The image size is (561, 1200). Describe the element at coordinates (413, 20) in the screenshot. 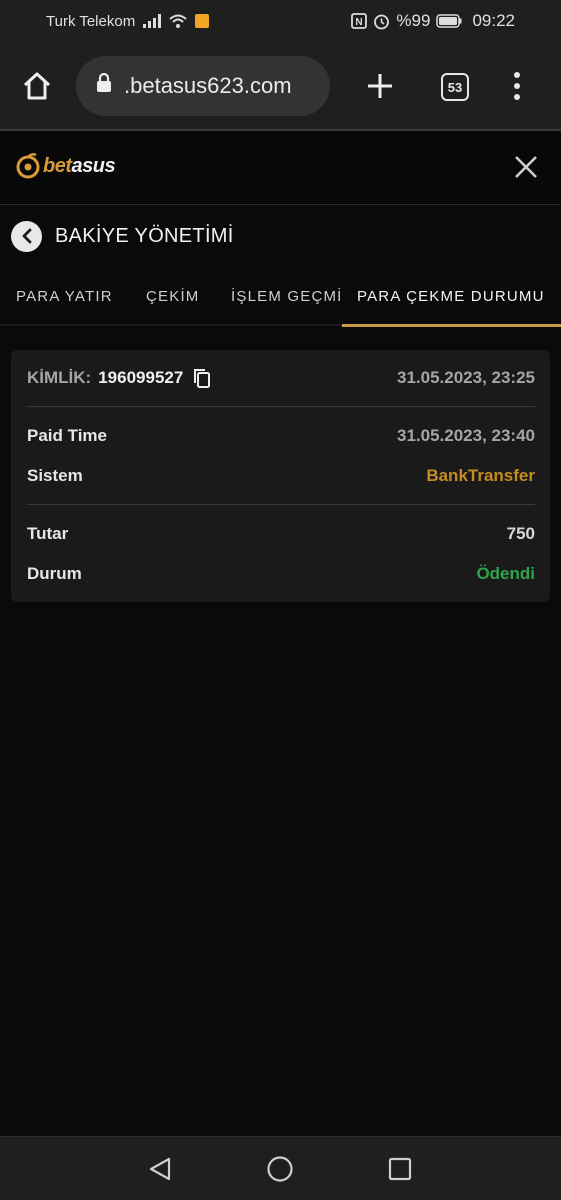

I see `battery-percent: %99` at that location.